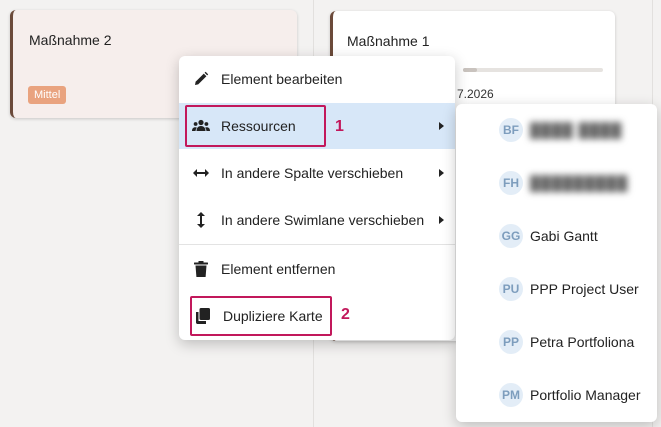  What do you see at coordinates (201, 220) in the screenshot?
I see `vertical-arrows-icon` at bounding box center [201, 220].